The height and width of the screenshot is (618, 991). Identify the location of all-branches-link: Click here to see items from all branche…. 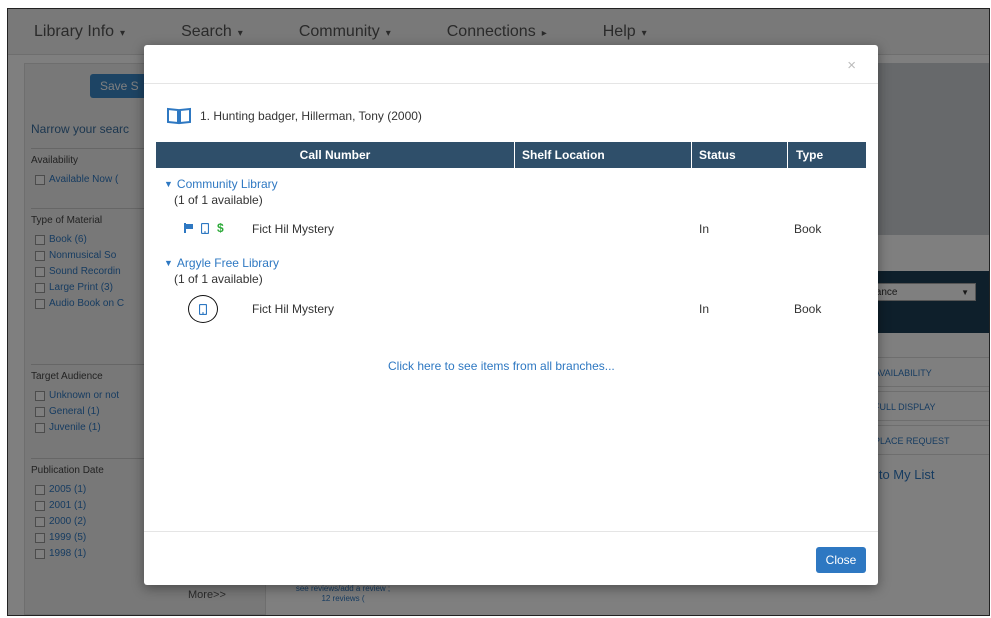
(501, 366).